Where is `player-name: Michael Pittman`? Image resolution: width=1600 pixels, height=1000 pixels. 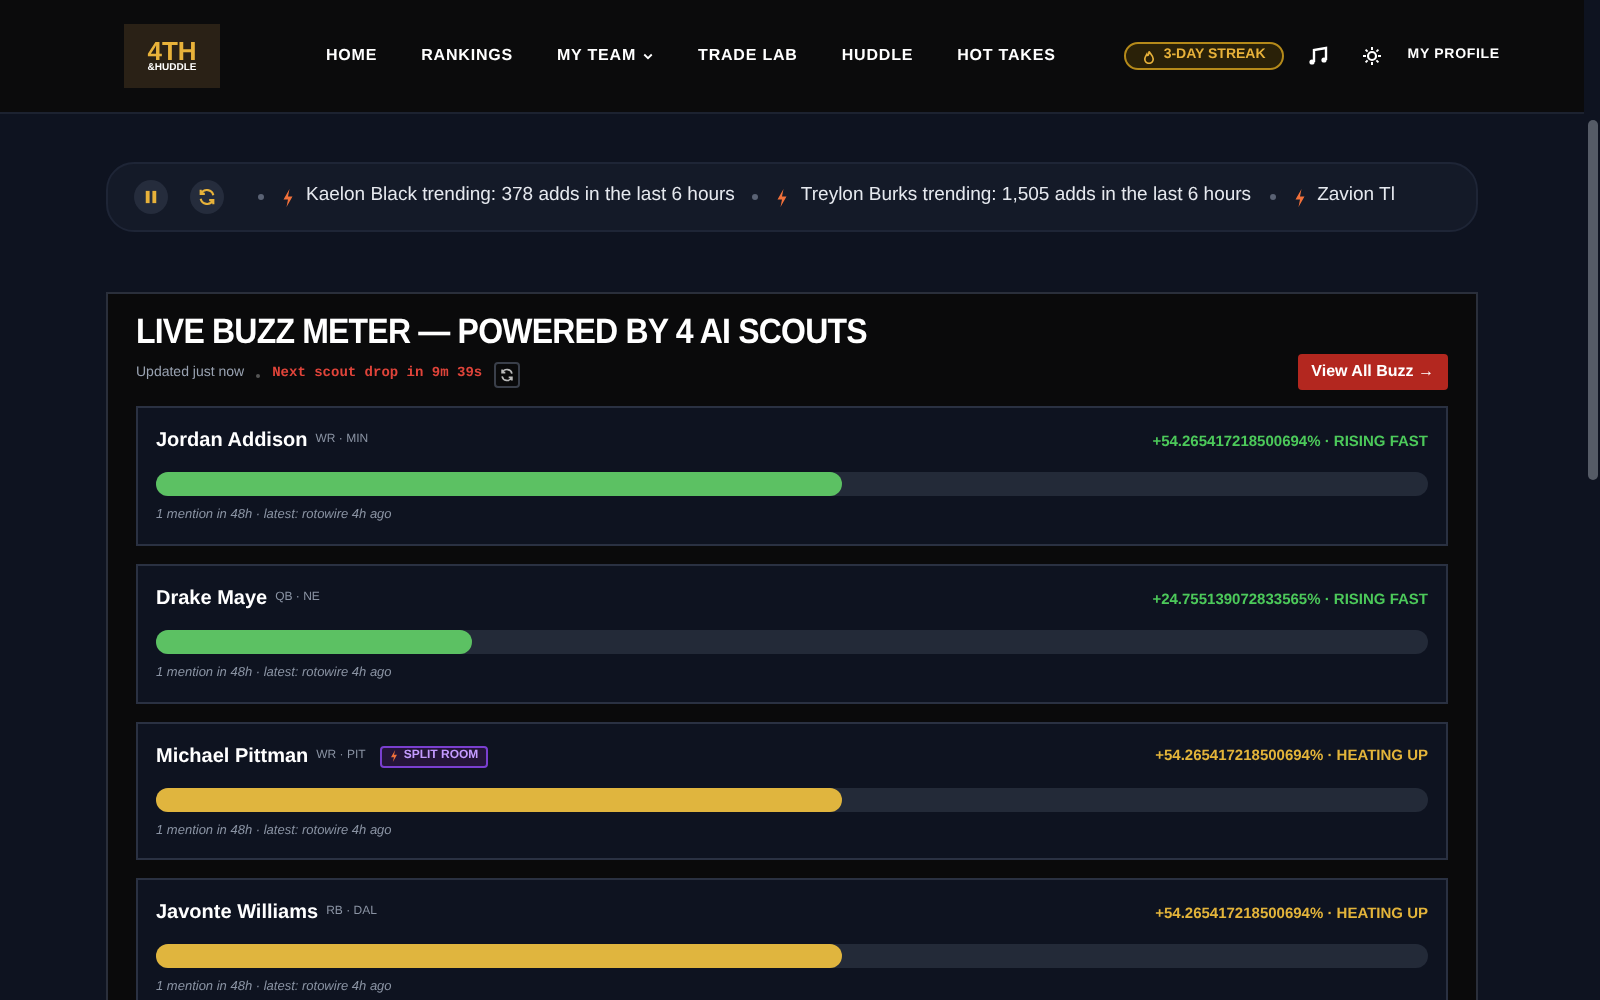
player-name: Michael Pittman is located at coordinates (232, 757).